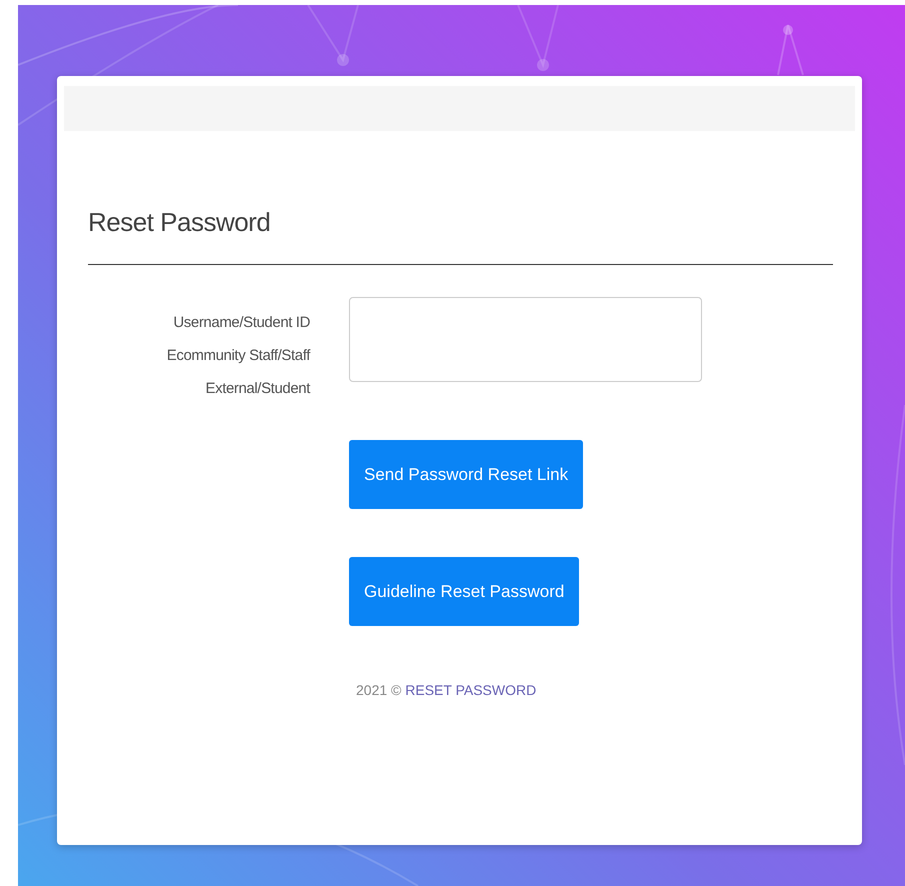  Describe the element at coordinates (466, 474) in the screenshot. I see `action-button: Send Password Reset Link` at that location.